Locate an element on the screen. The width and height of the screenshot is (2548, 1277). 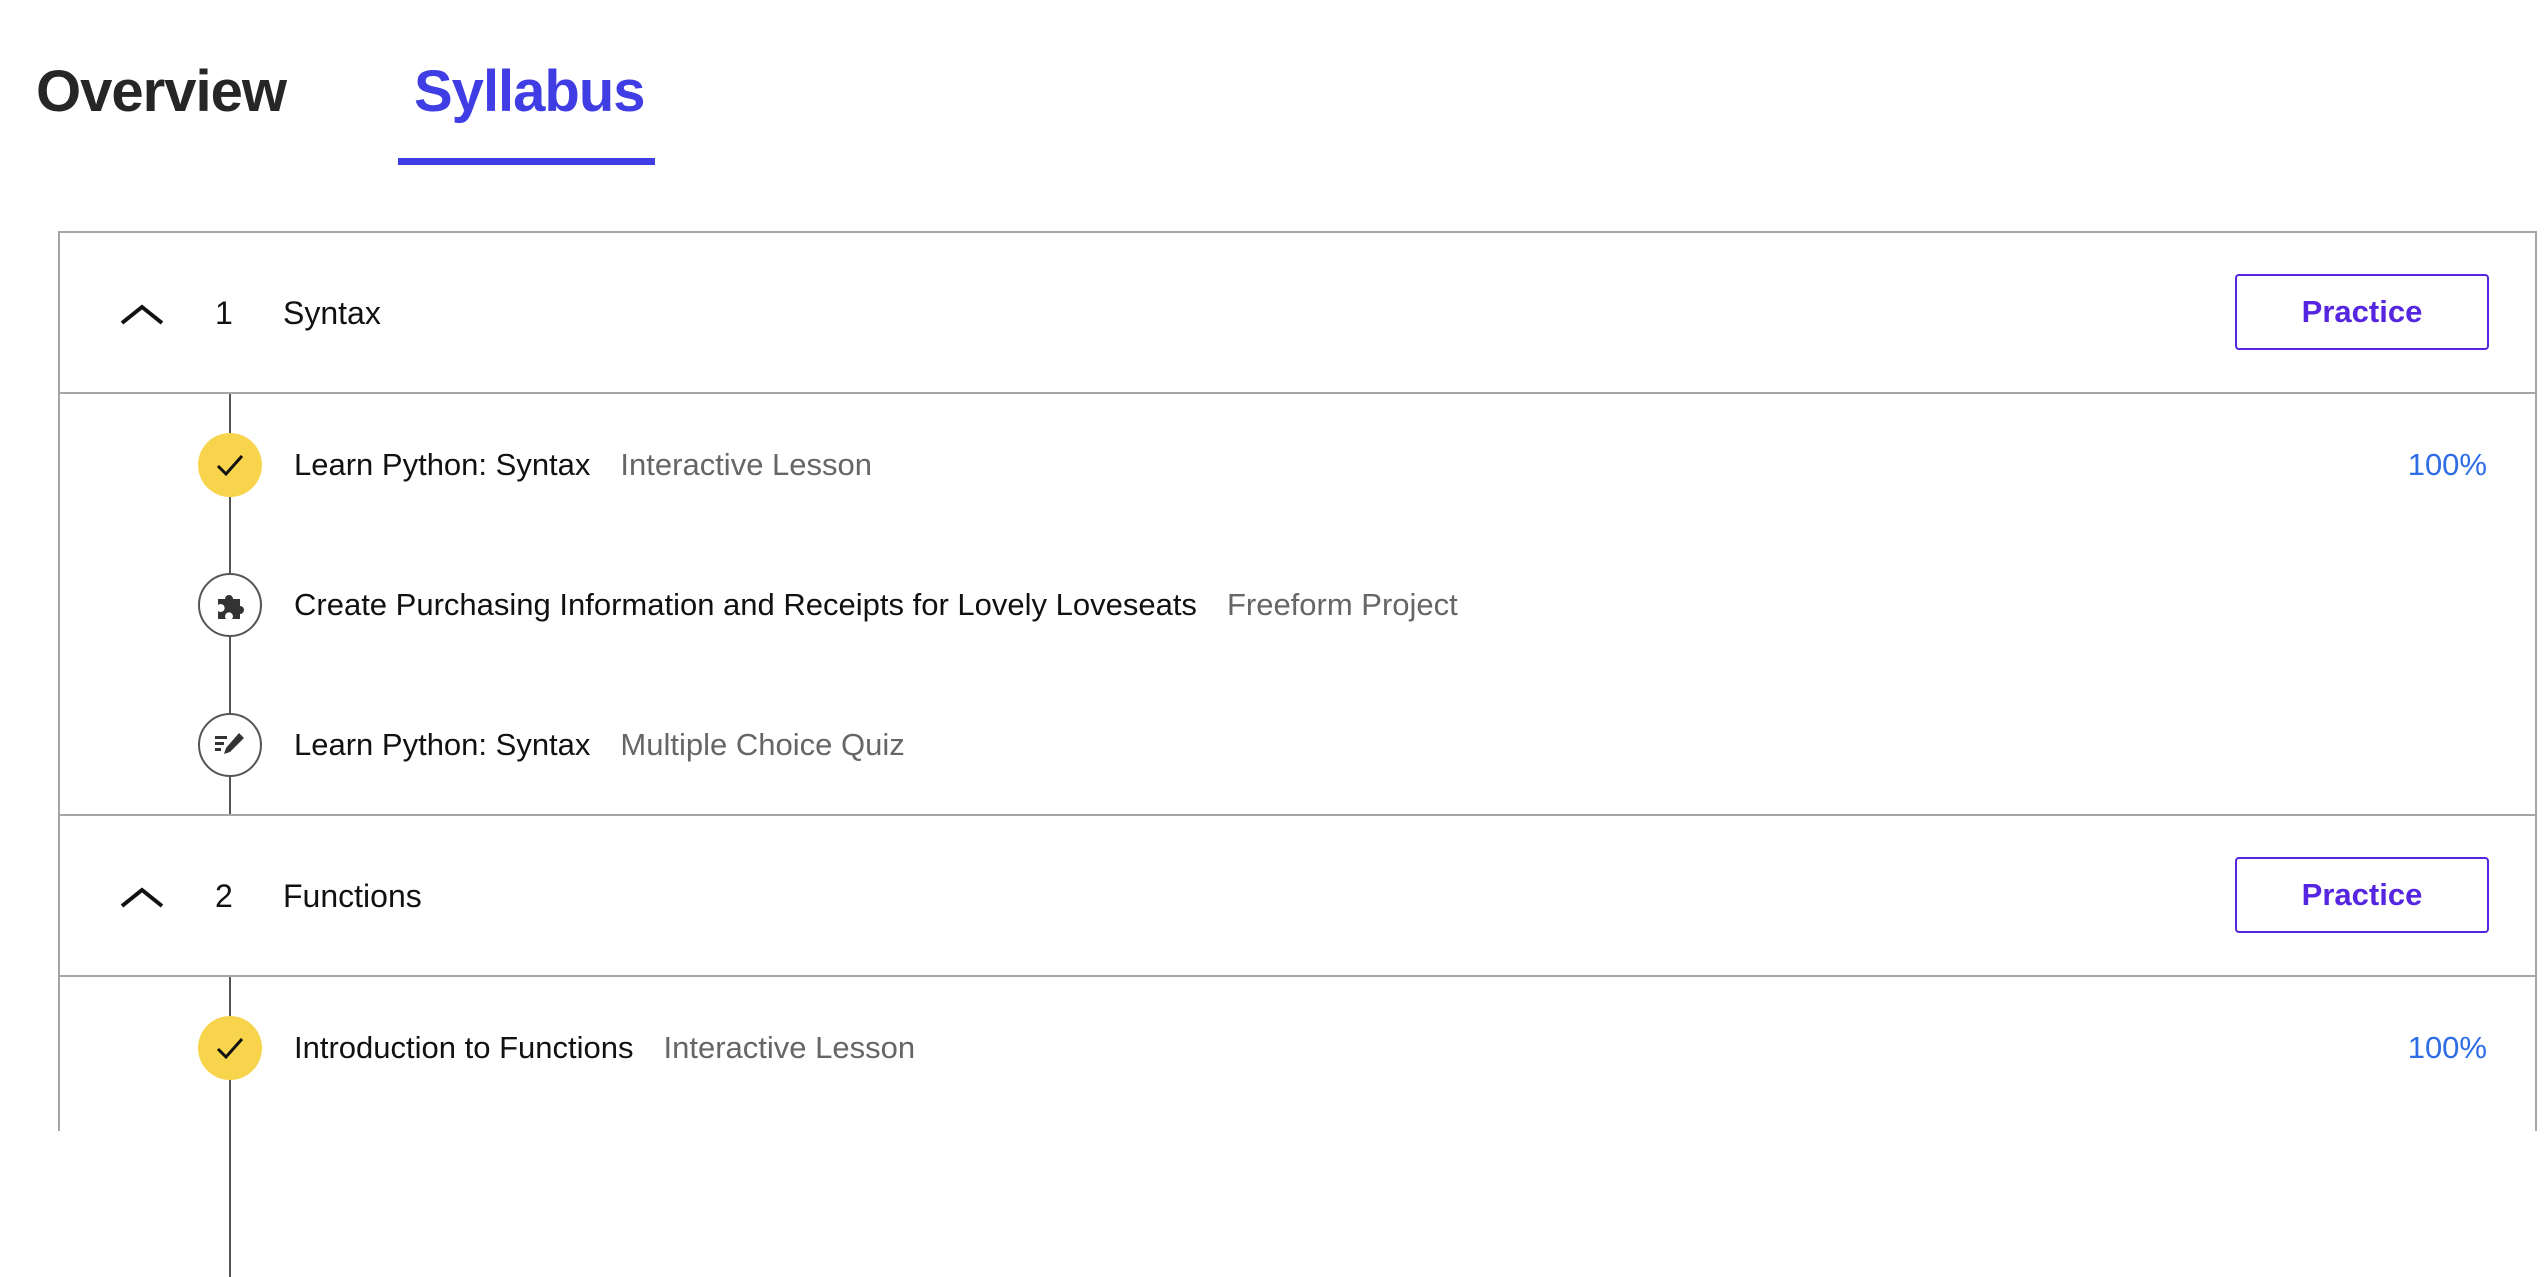
item-type: Freeform Project is located at coordinates (1342, 604).